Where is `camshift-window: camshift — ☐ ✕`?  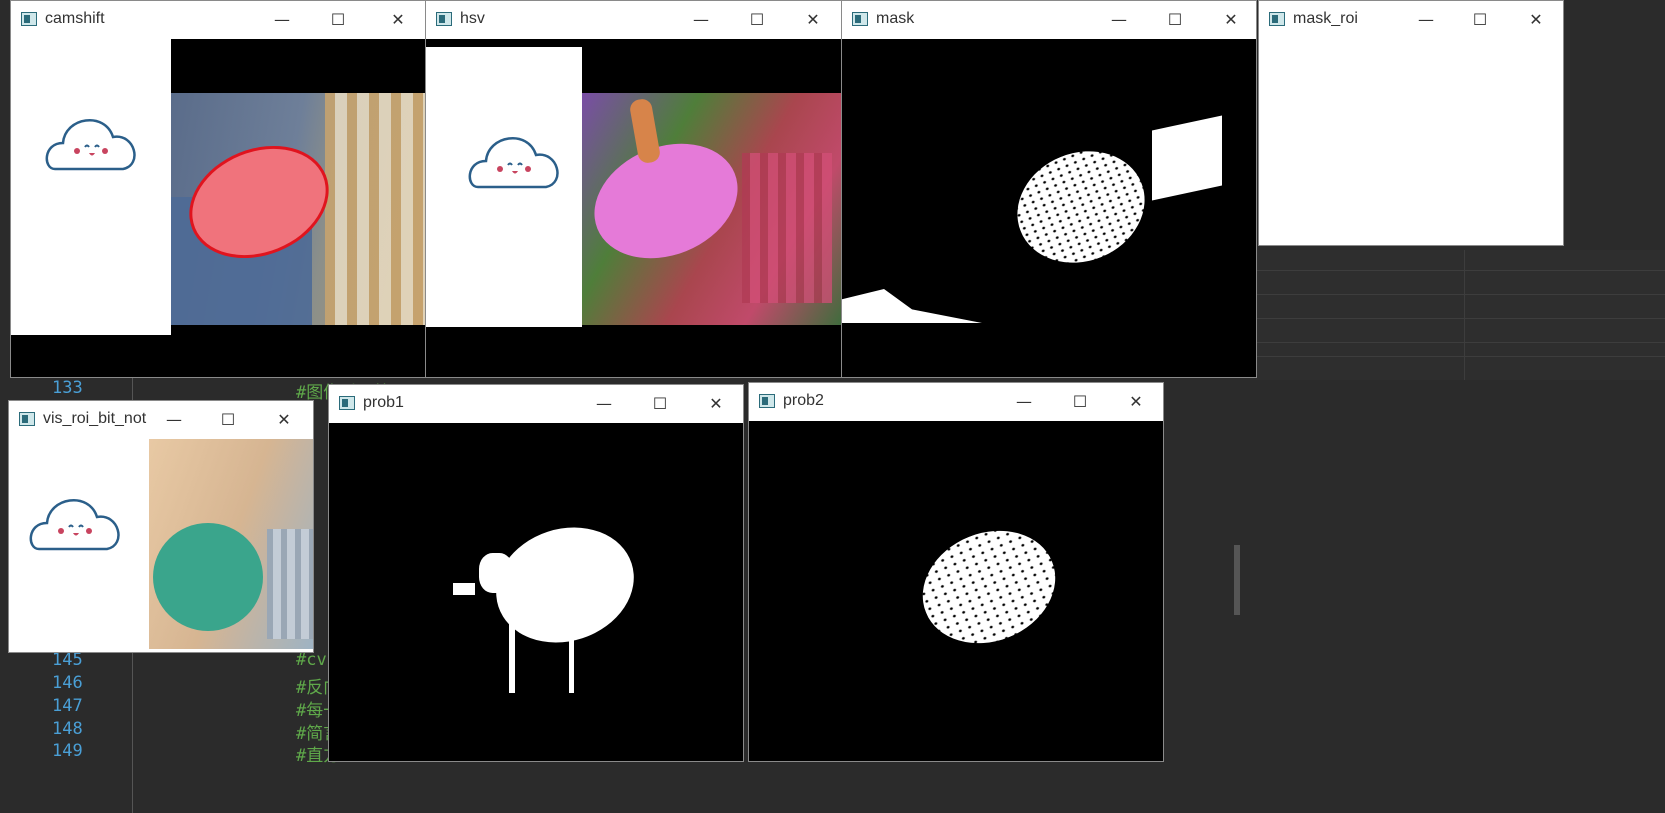
camshift-window: camshift — ☐ ✕ is located at coordinates (218, 189).